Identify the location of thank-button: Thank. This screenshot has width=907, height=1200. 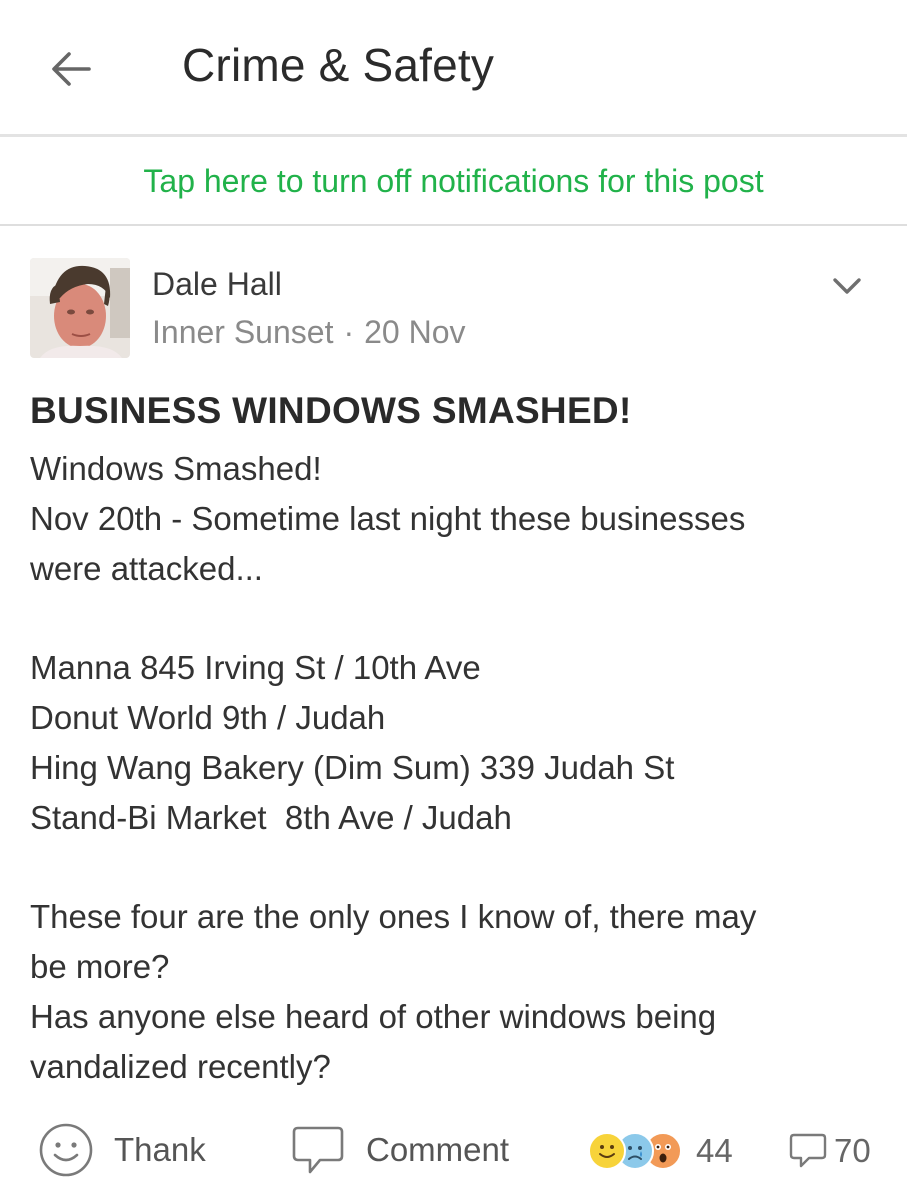
(122, 1150).